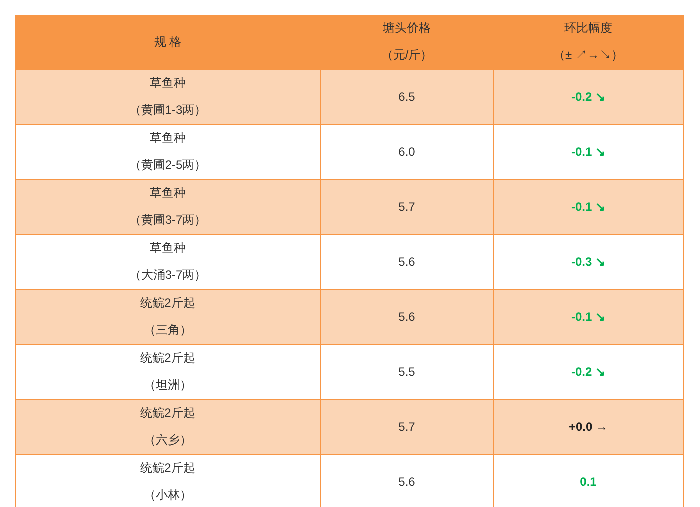 This screenshot has width=700, height=507. Describe the element at coordinates (168, 110) in the screenshot. I see `table-cell-text: （黄圃1-3两）` at that location.